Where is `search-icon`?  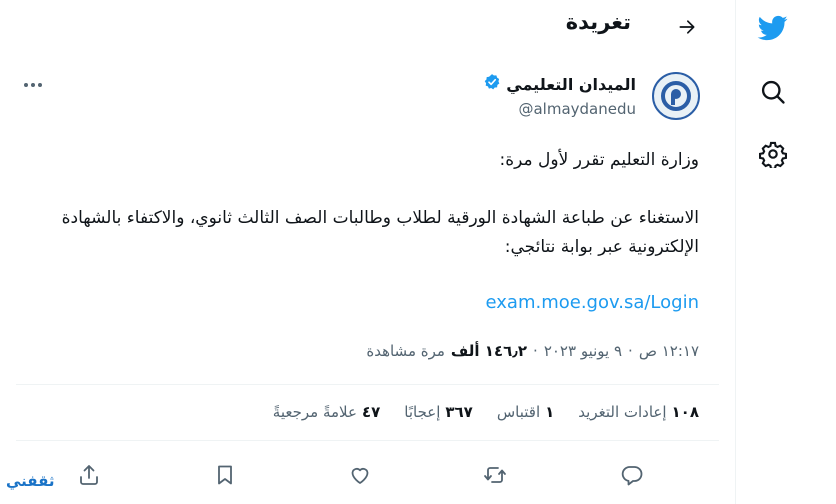
search-icon is located at coordinates (773, 92).